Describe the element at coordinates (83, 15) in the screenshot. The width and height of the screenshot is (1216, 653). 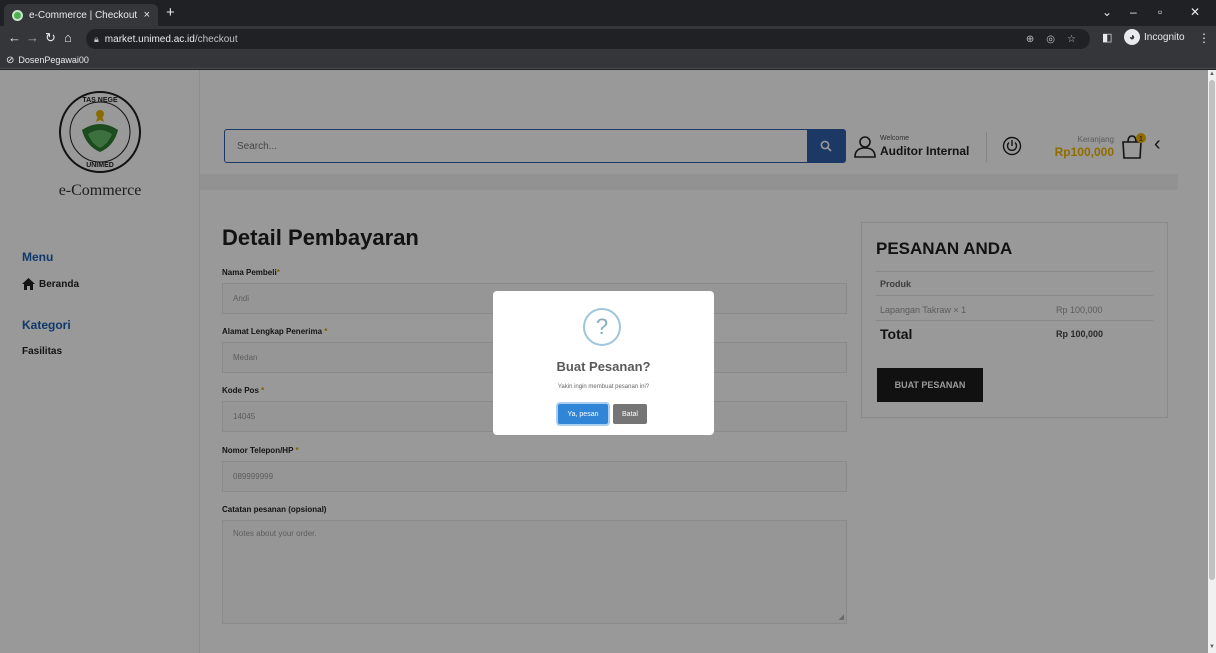
I see `tab-title: e-Commerce | Checkout` at that location.